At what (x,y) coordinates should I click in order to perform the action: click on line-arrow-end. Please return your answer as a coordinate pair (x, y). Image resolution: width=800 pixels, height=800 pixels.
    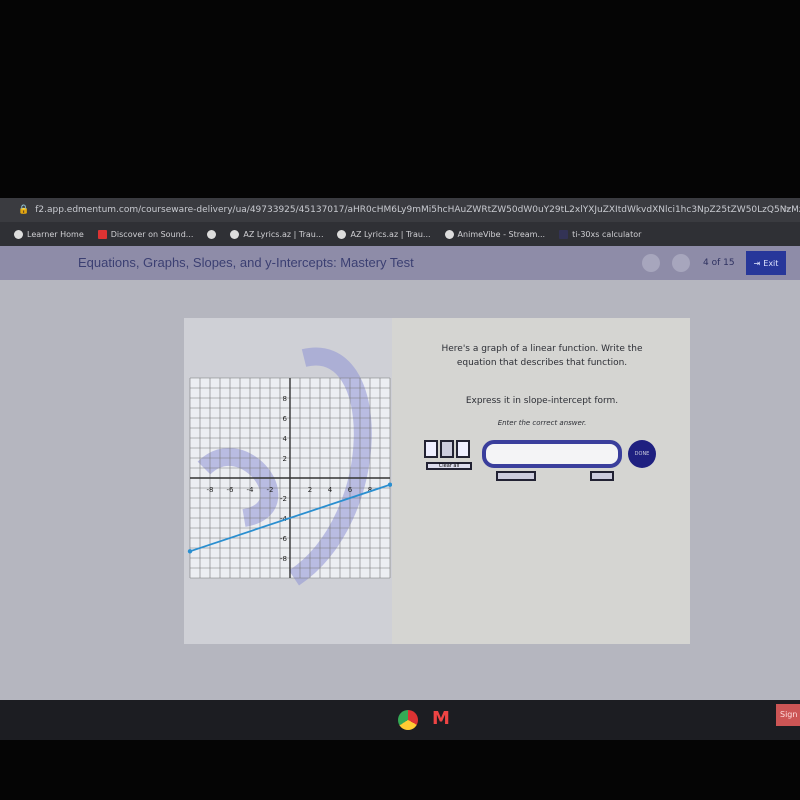
    Looking at the image, I should click on (190, 551).